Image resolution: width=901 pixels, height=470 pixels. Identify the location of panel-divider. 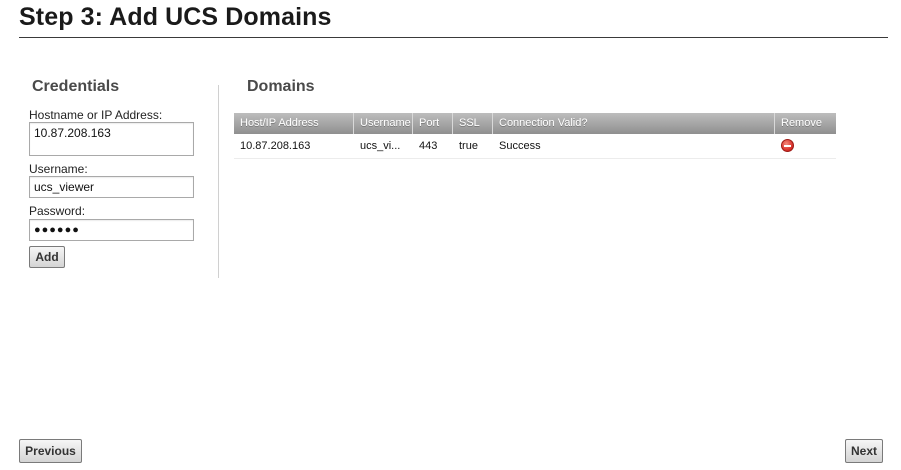
(218, 181).